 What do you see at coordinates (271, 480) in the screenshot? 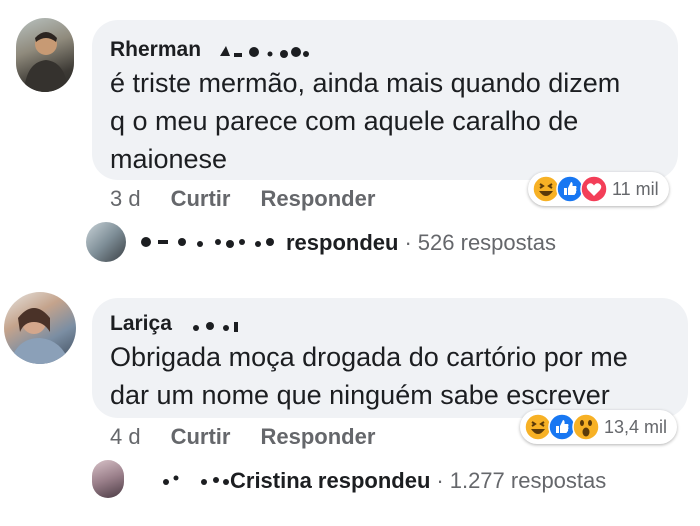
I see `replier-name: Cristina` at bounding box center [271, 480].